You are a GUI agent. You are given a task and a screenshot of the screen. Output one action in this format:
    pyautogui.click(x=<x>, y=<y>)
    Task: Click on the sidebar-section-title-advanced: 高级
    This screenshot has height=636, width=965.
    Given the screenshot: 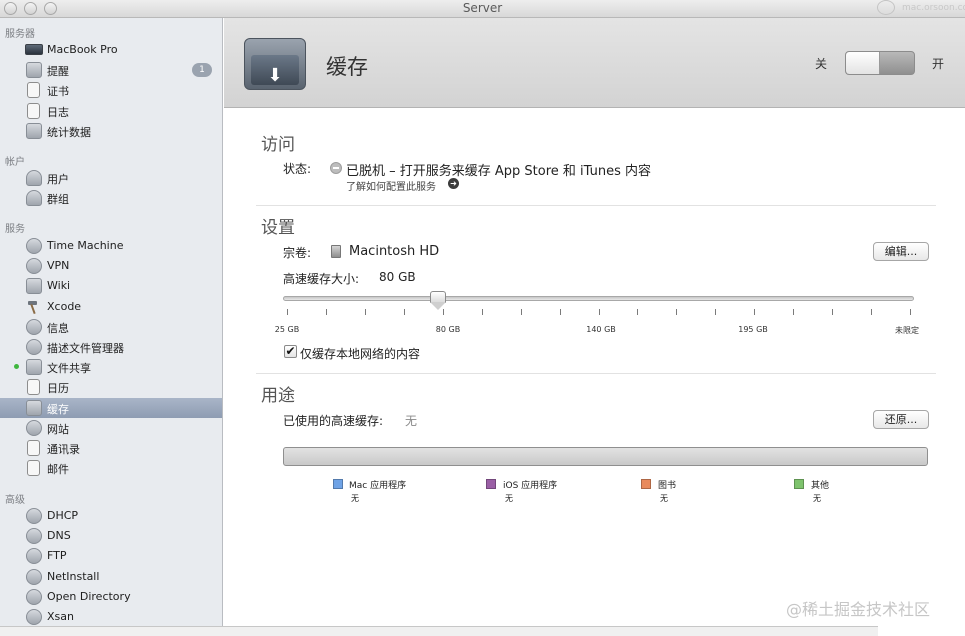 What is the action you would take?
    pyautogui.click(x=15, y=500)
    